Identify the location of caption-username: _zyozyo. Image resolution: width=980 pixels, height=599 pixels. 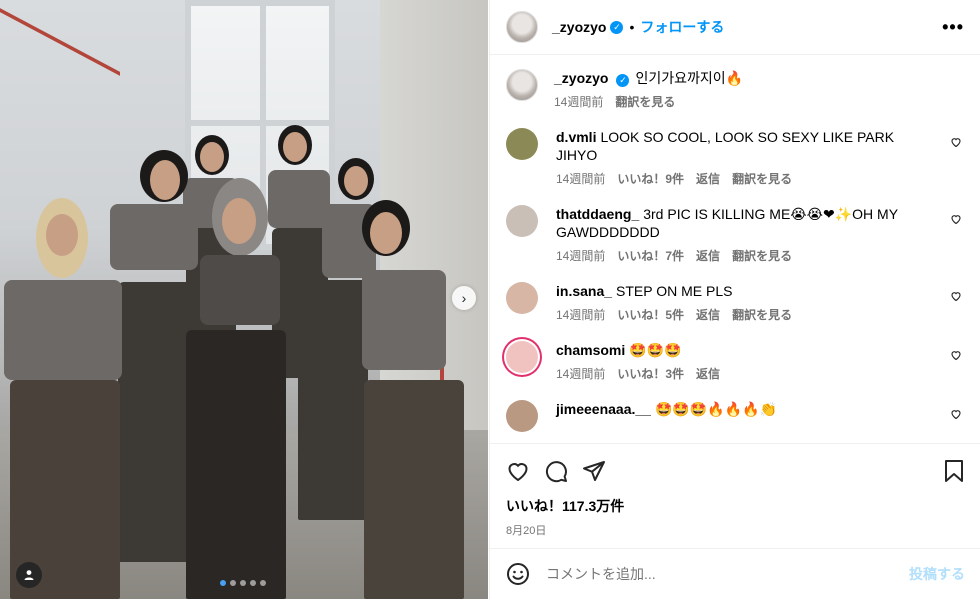
(581, 78).